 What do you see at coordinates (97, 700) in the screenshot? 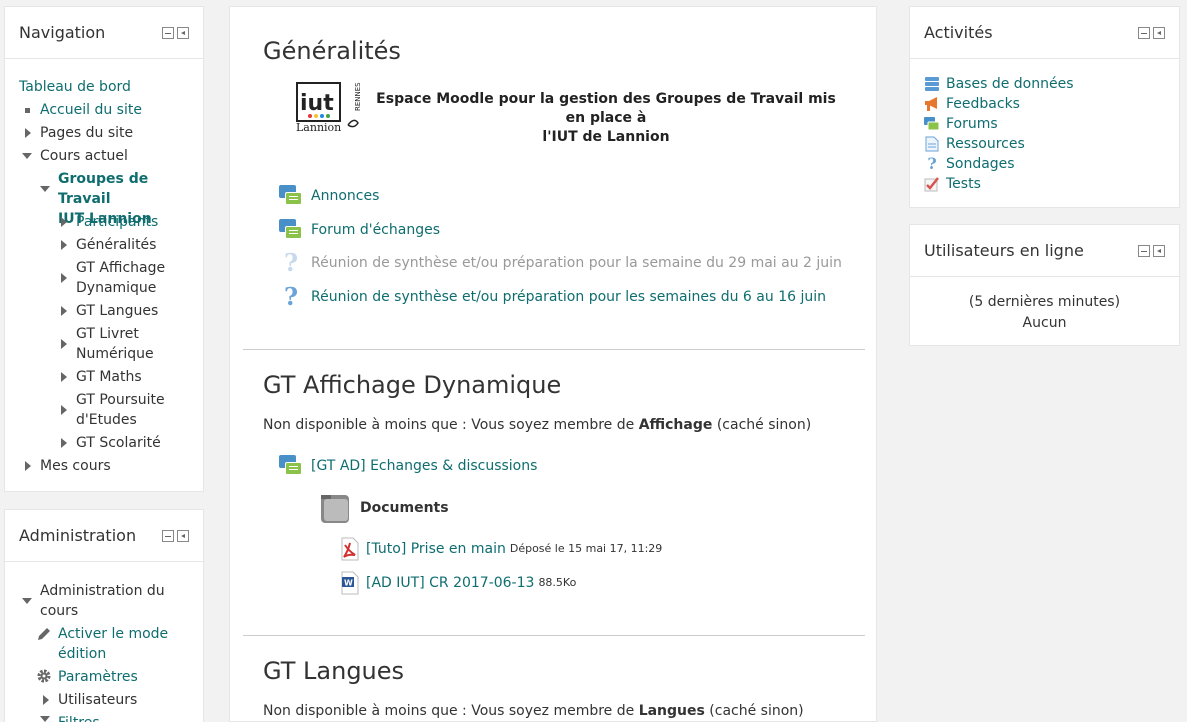
I see `users-item: Utilisateurs` at bounding box center [97, 700].